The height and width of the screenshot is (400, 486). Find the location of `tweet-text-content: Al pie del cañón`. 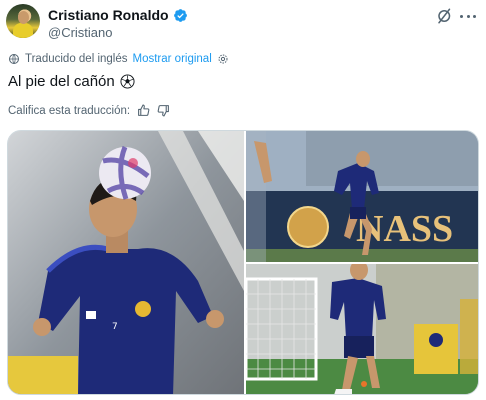

tweet-text-content: Al pie del cañón is located at coordinates (61, 81).